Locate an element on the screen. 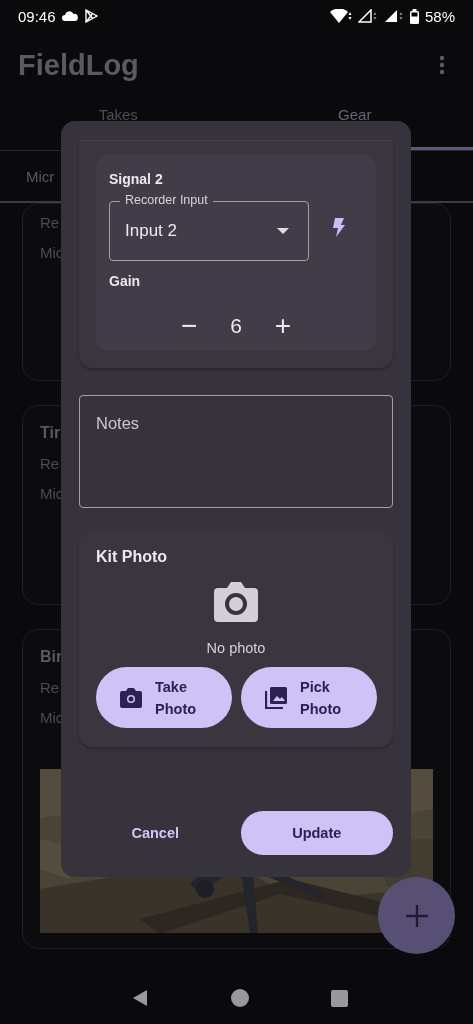 The image size is (473, 1024). empty-text: No photo is located at coordinates (236, 648).